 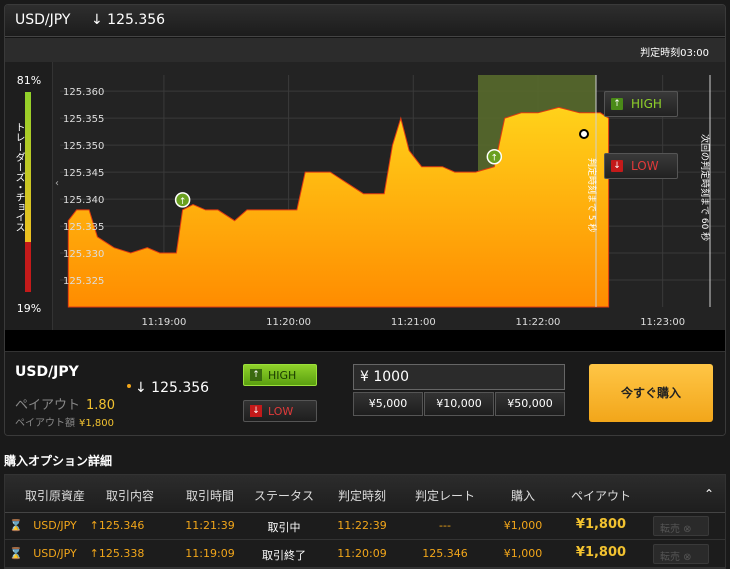 I want to click on chart-high-label: HIGH, so click(x=646, y=104).